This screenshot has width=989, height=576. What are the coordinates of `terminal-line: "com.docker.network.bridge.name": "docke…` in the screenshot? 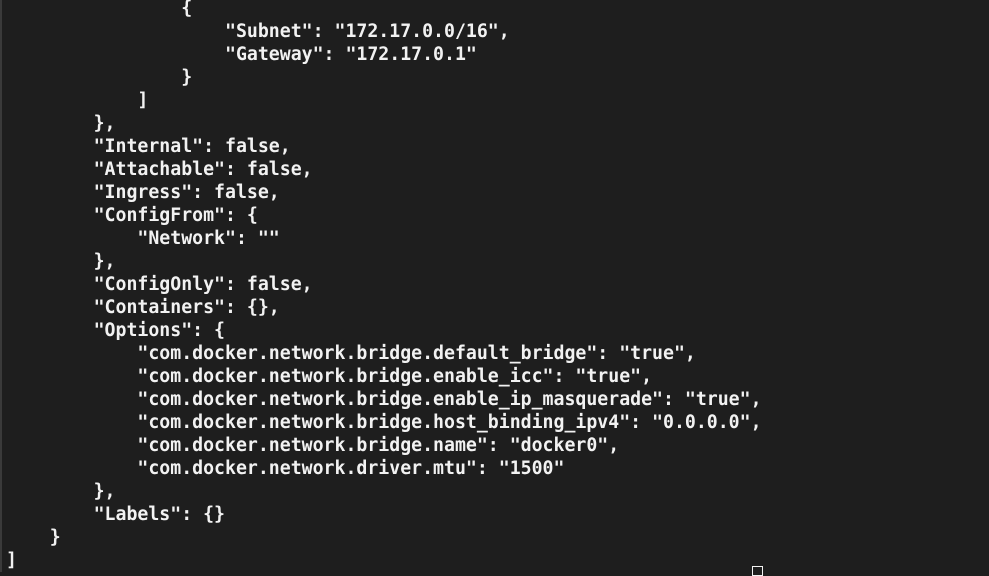 It's located at (313, 445).